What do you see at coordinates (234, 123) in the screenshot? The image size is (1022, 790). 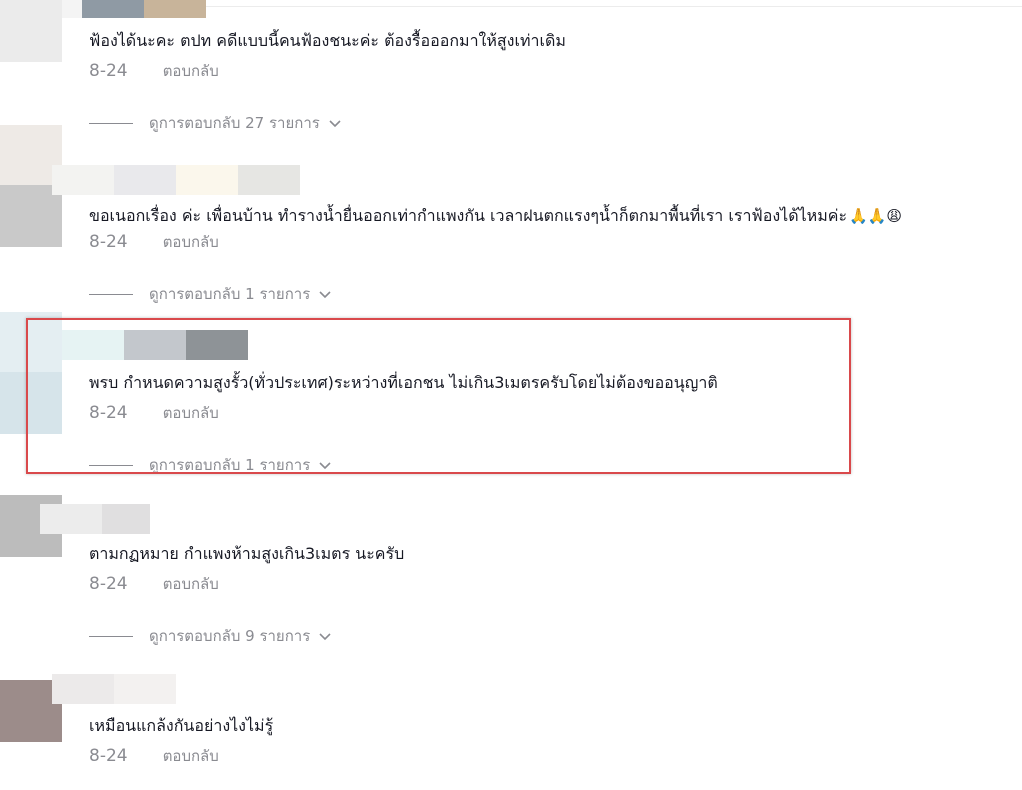 I see `view-replies-label: ดูการตอบกลับ 27 รายการ` at bounding box center [234, 123].